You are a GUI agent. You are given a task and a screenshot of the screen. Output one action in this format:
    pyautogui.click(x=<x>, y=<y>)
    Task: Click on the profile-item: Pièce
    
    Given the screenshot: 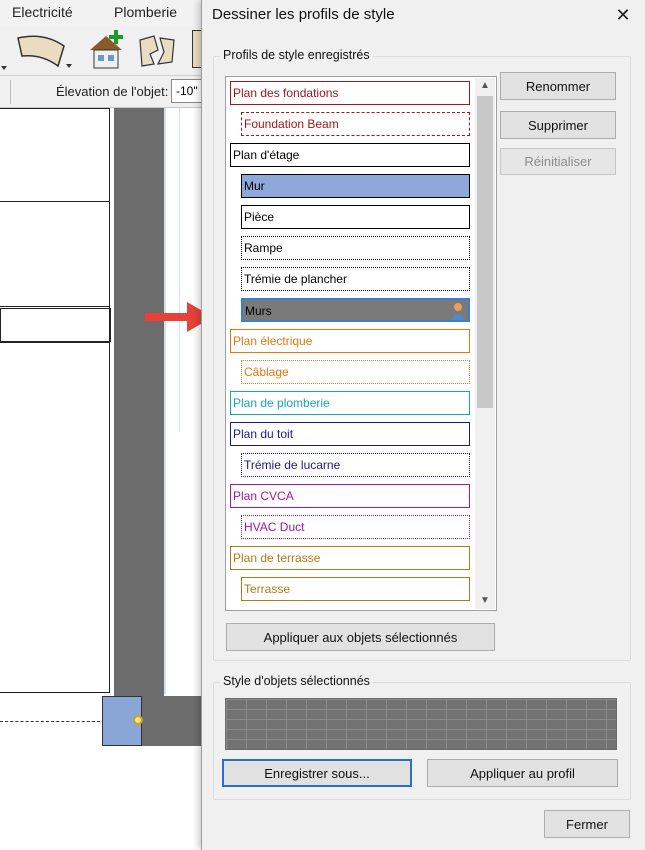 What is the action you would take?
    pyautogui.click(x=355, y=217)
    